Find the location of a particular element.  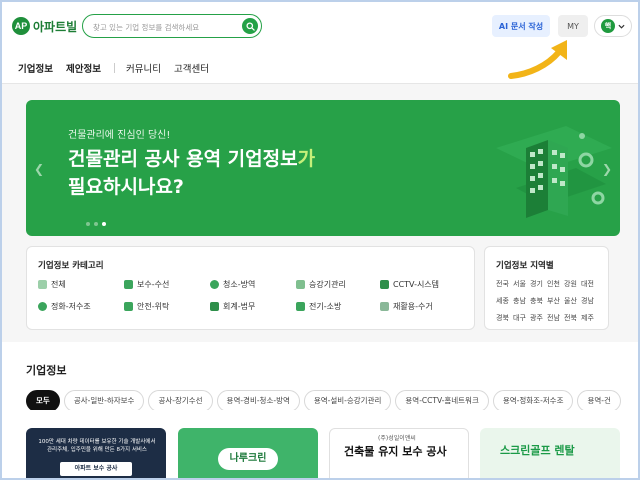

region-item: 세종 is located at coordinates (504, 301).